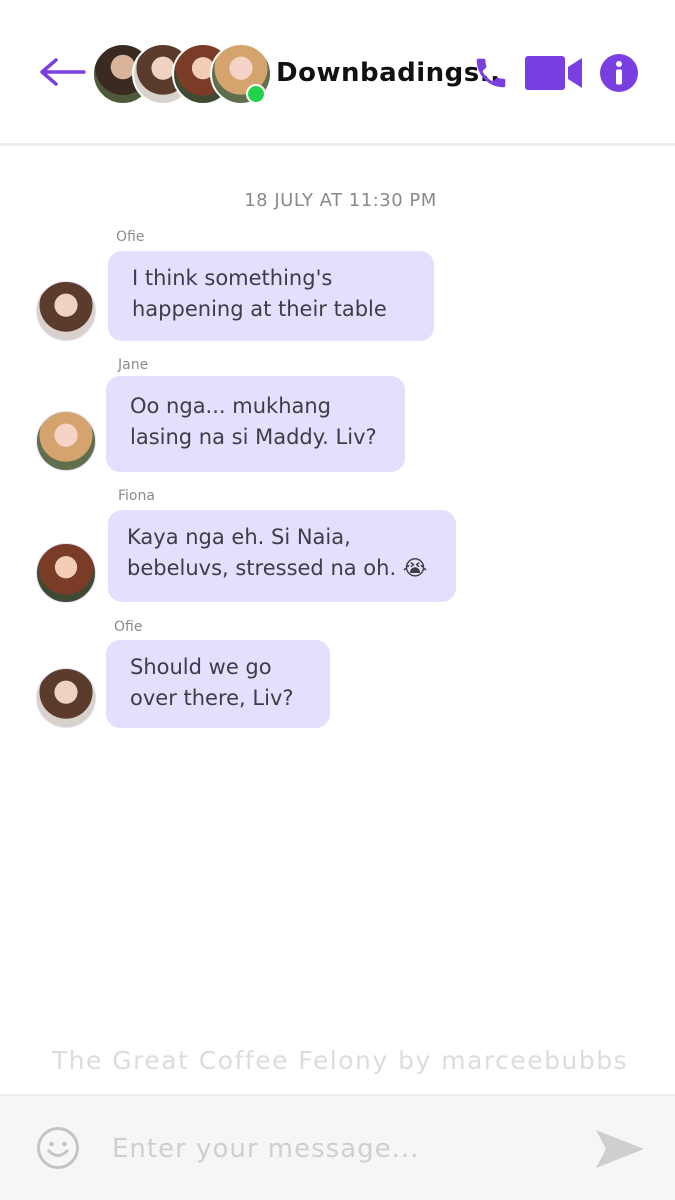 This screenshot has height=1200, width=675. I want to click on video-call-button, so click(554, 73).